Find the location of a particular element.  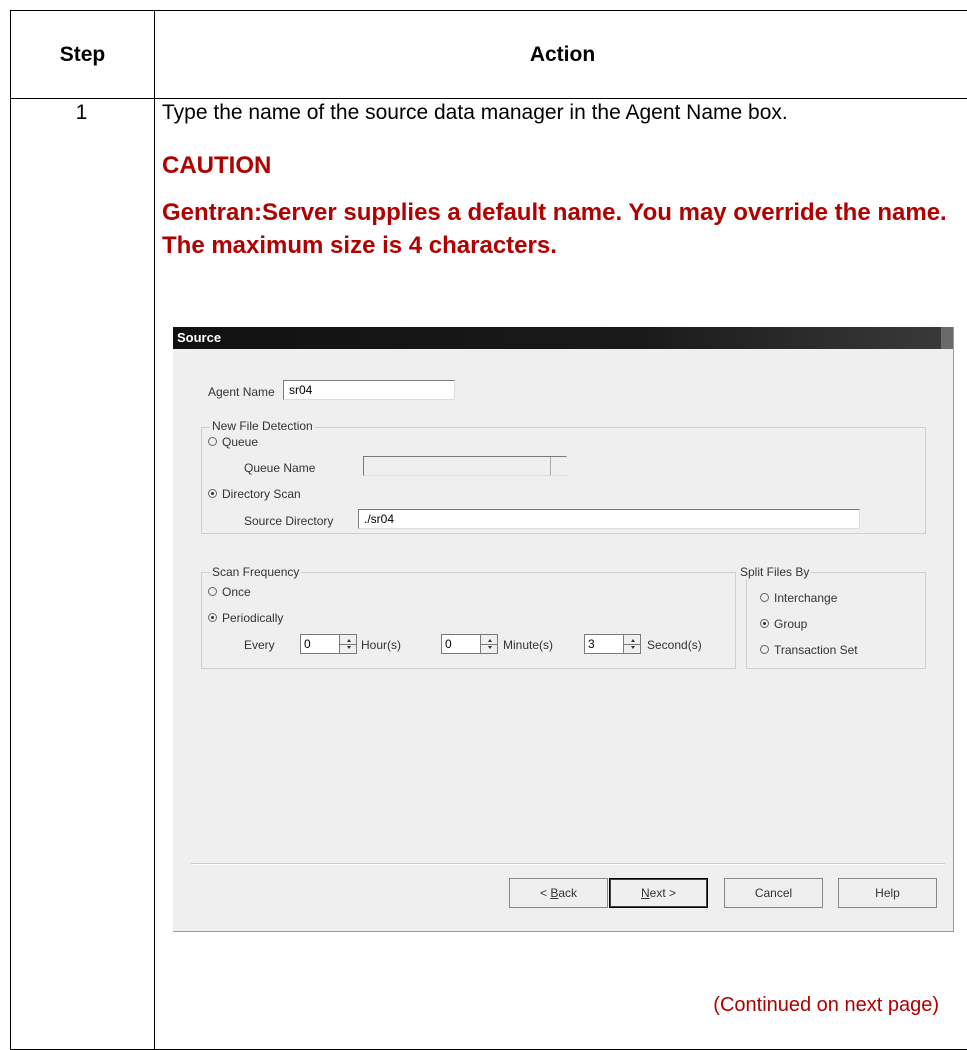

source-directory-input: ./sr04 is located at coordinates (609, 519).